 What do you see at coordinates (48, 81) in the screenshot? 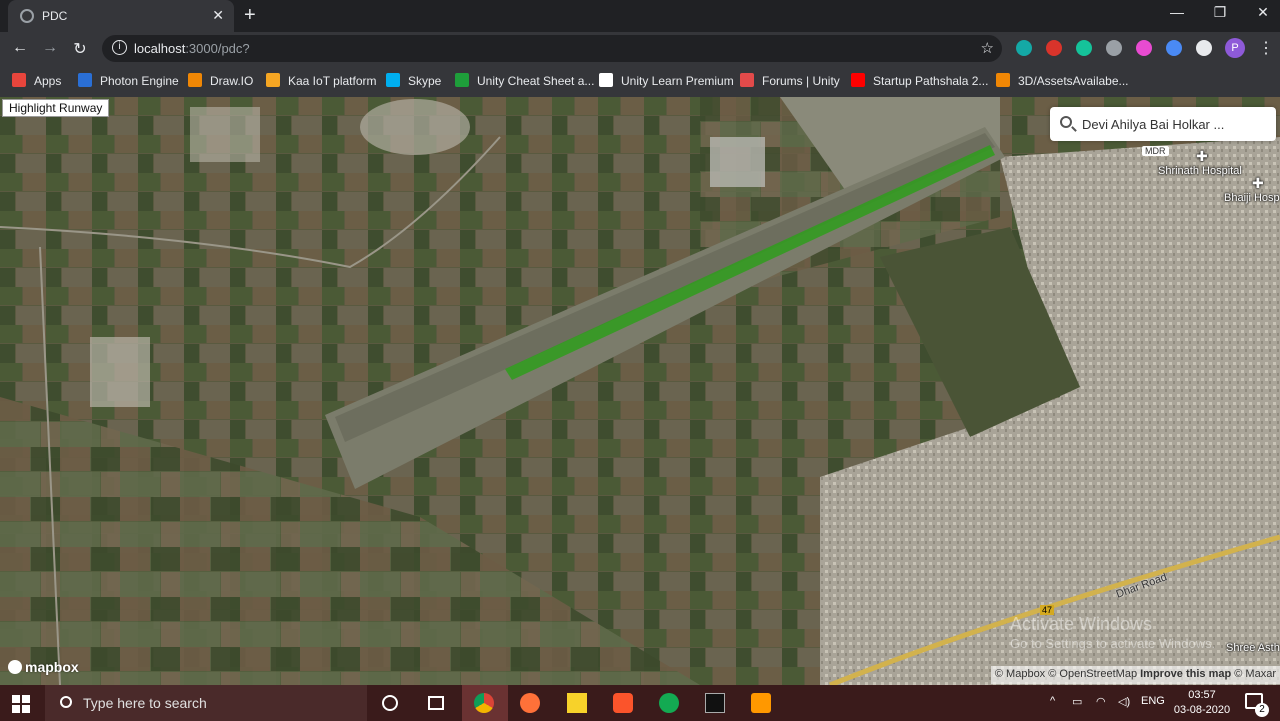
I see `bookmark-label: Apps` at bounding box center [48, 81].